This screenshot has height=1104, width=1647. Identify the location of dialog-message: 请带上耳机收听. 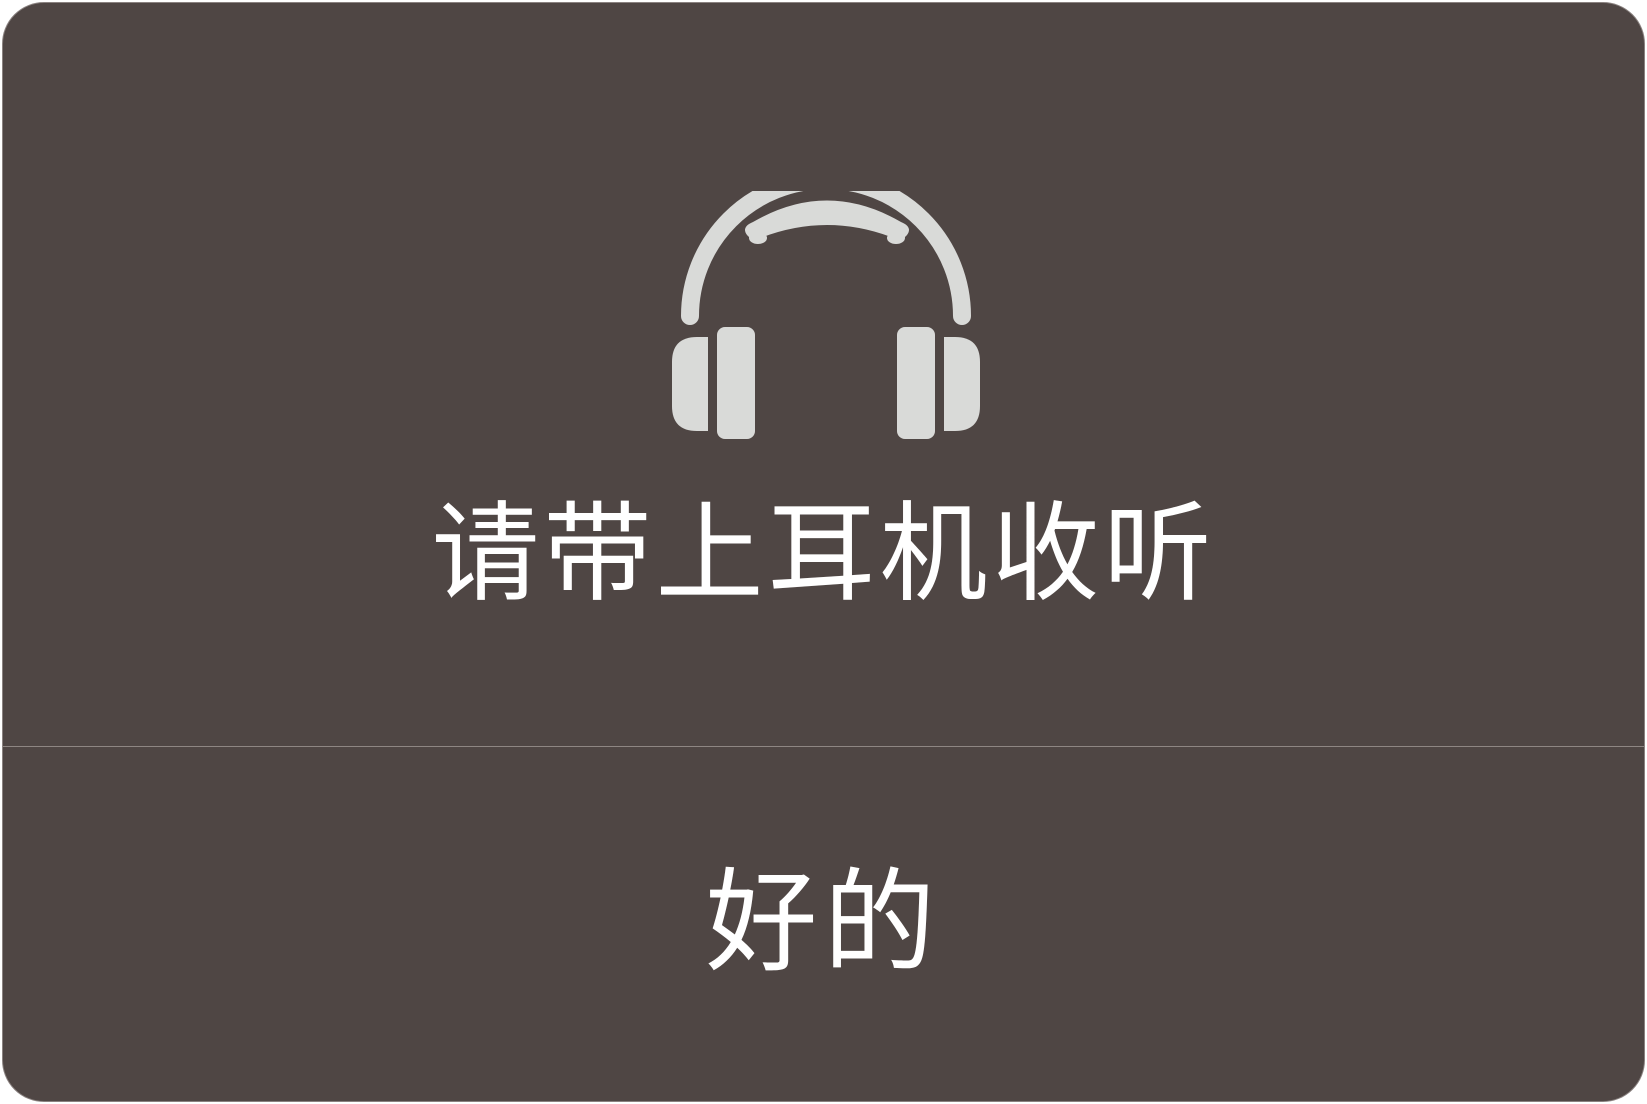
(823, 554).